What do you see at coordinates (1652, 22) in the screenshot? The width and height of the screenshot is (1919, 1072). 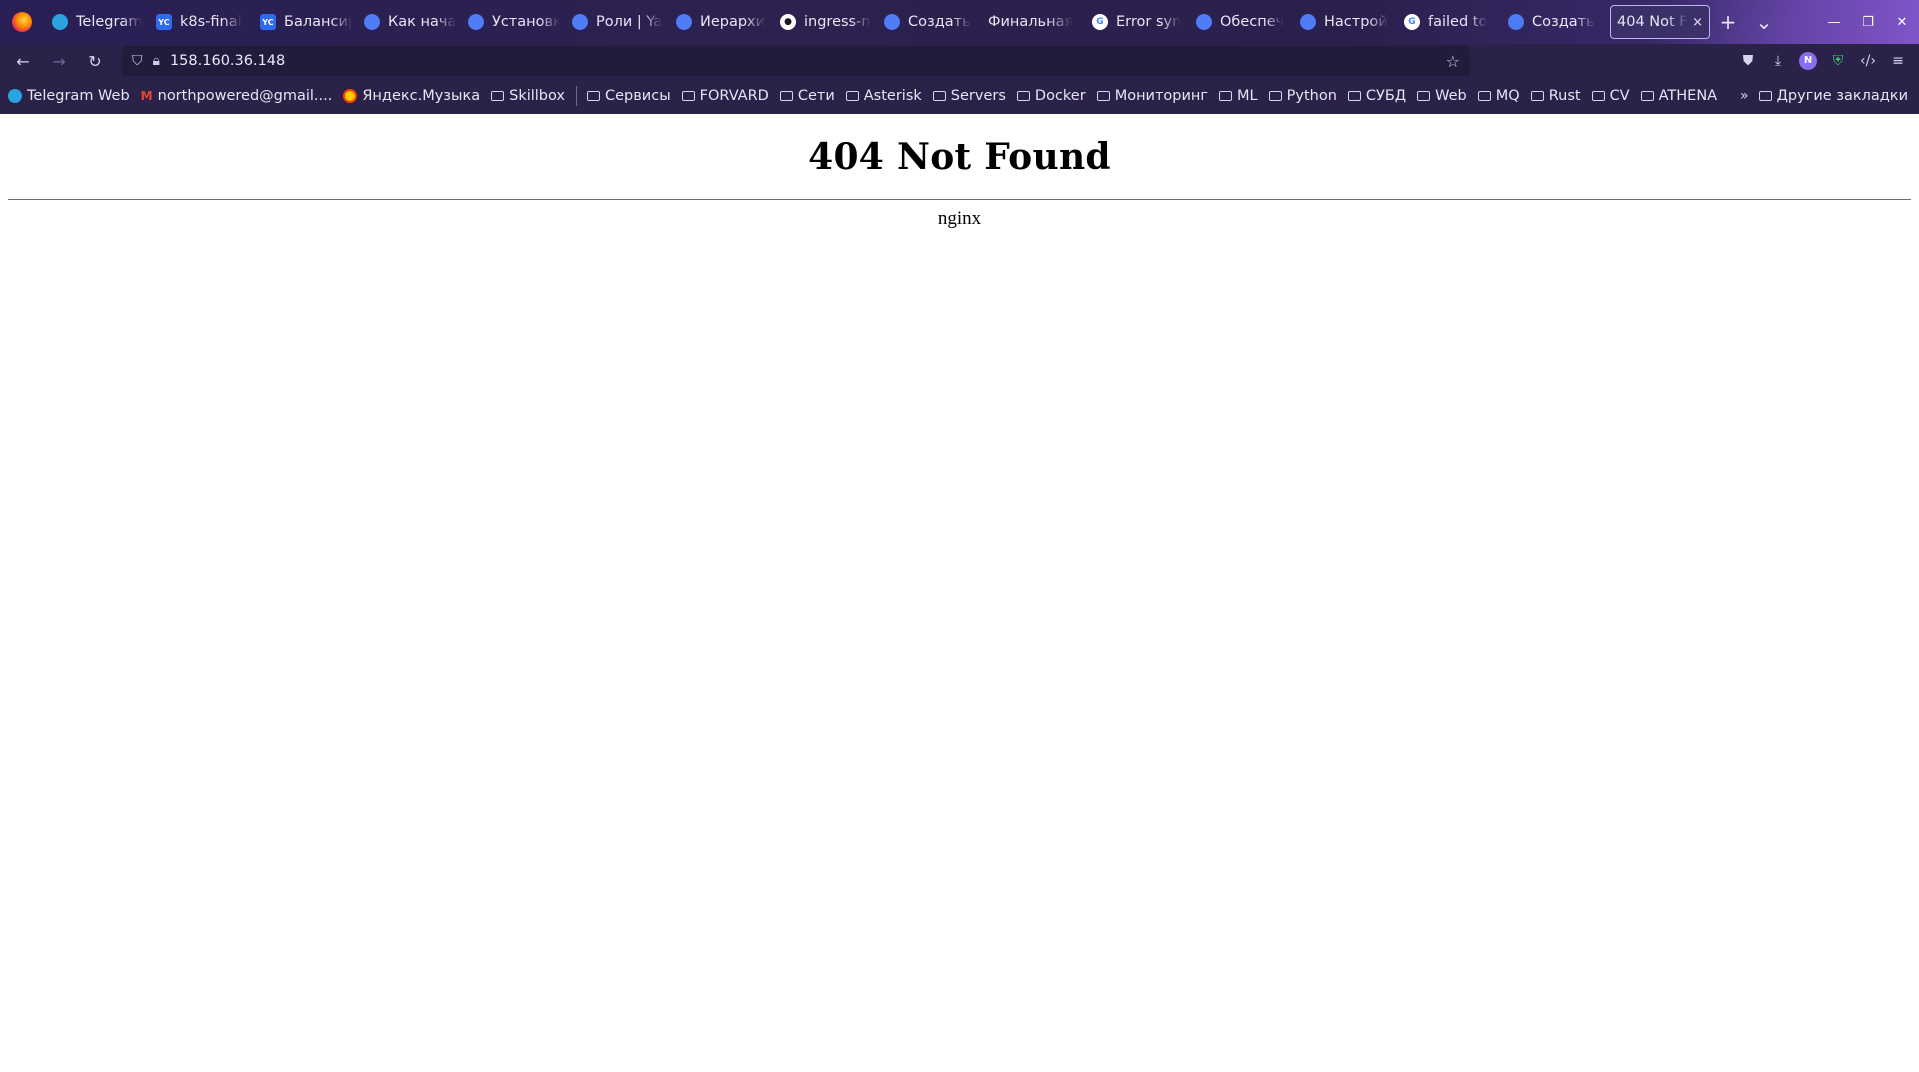 I see `tab-label: 404 Not Found` at bounding box center [1652, 22].